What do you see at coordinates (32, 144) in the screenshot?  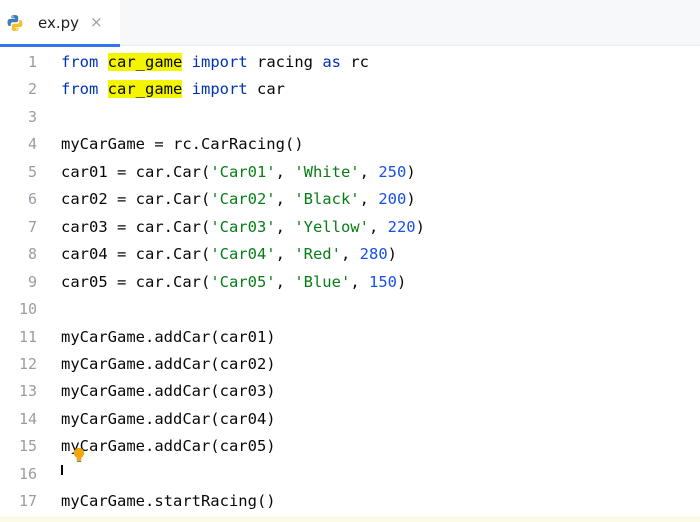 I see `line-number: 4` at bounding box center [32, 144].